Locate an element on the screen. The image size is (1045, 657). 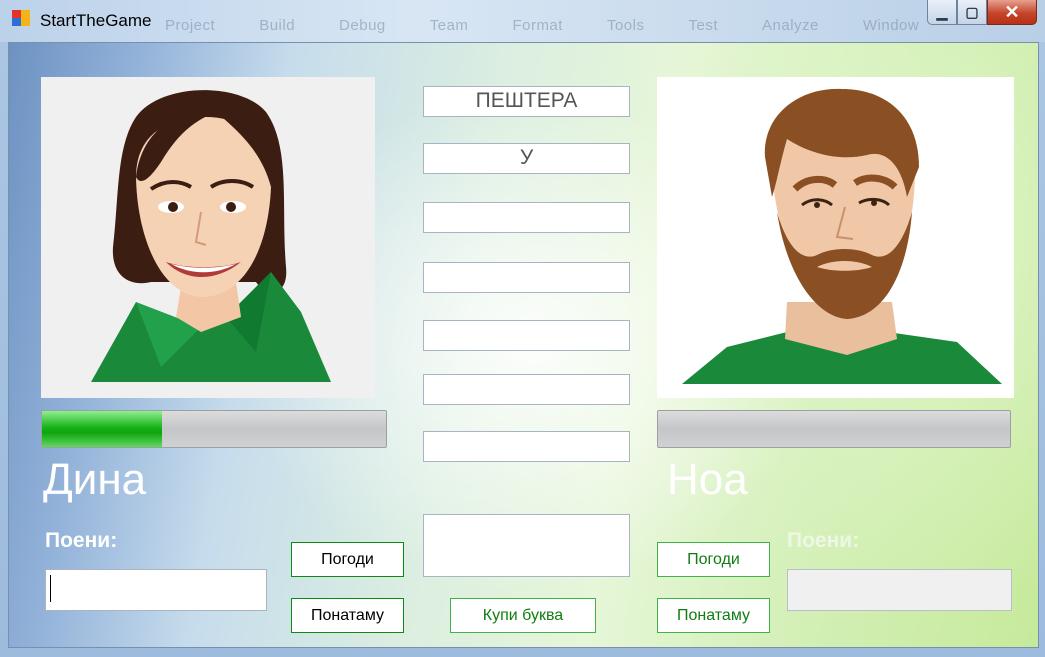
player1-guess-button: Погоди is located at coordinates (347, 559).